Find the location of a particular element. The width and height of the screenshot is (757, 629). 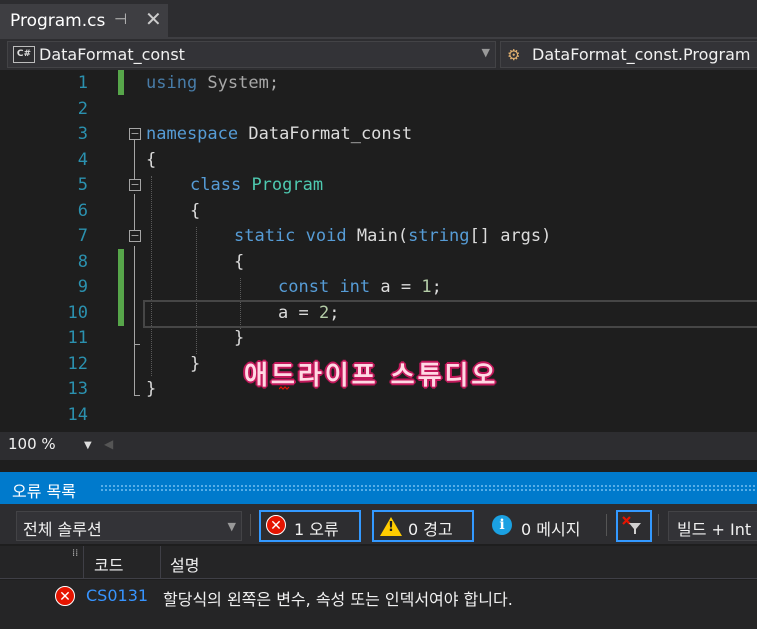

watermark-text: 애드라이프 스튜디오 is located at coordinates (371, 376).